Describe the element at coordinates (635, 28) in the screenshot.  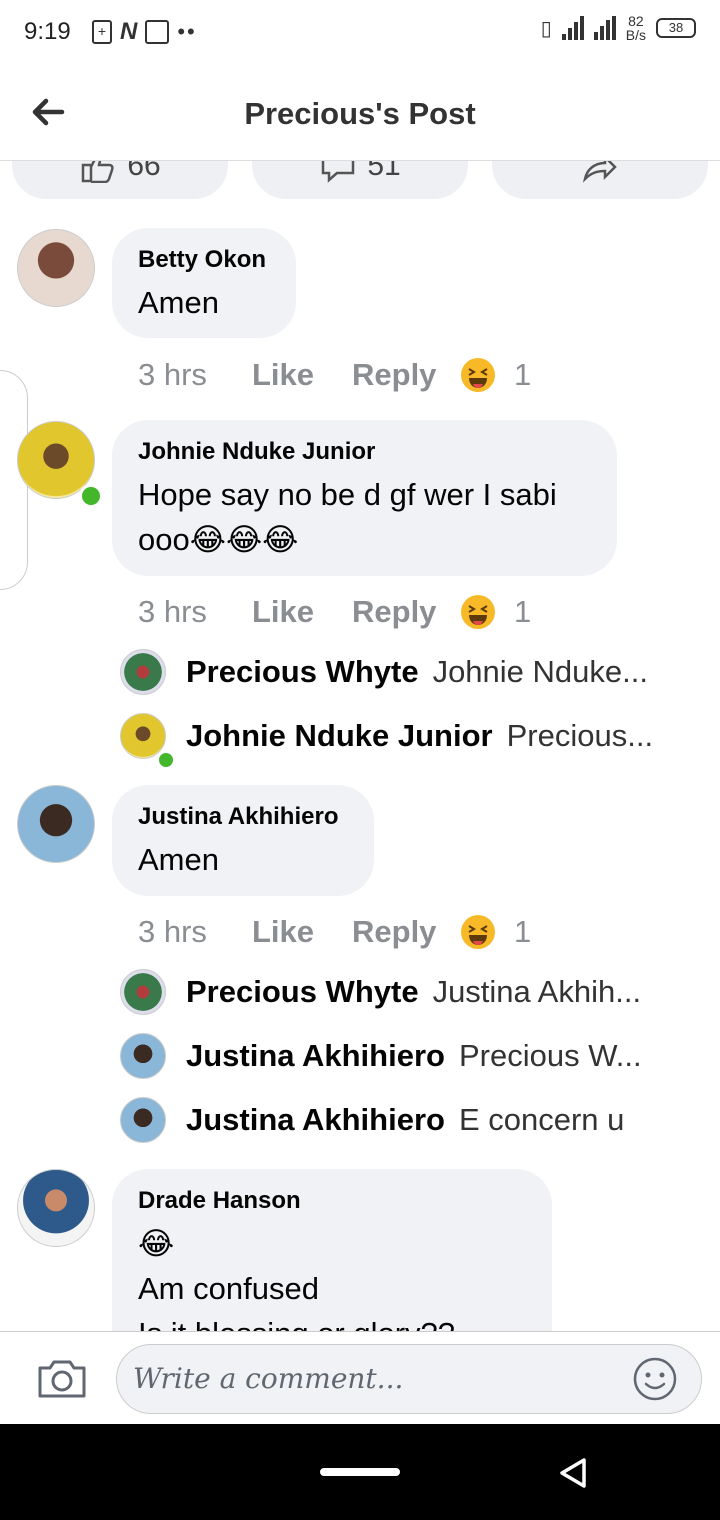
I see `net-speed: 82 B/s` at that location.